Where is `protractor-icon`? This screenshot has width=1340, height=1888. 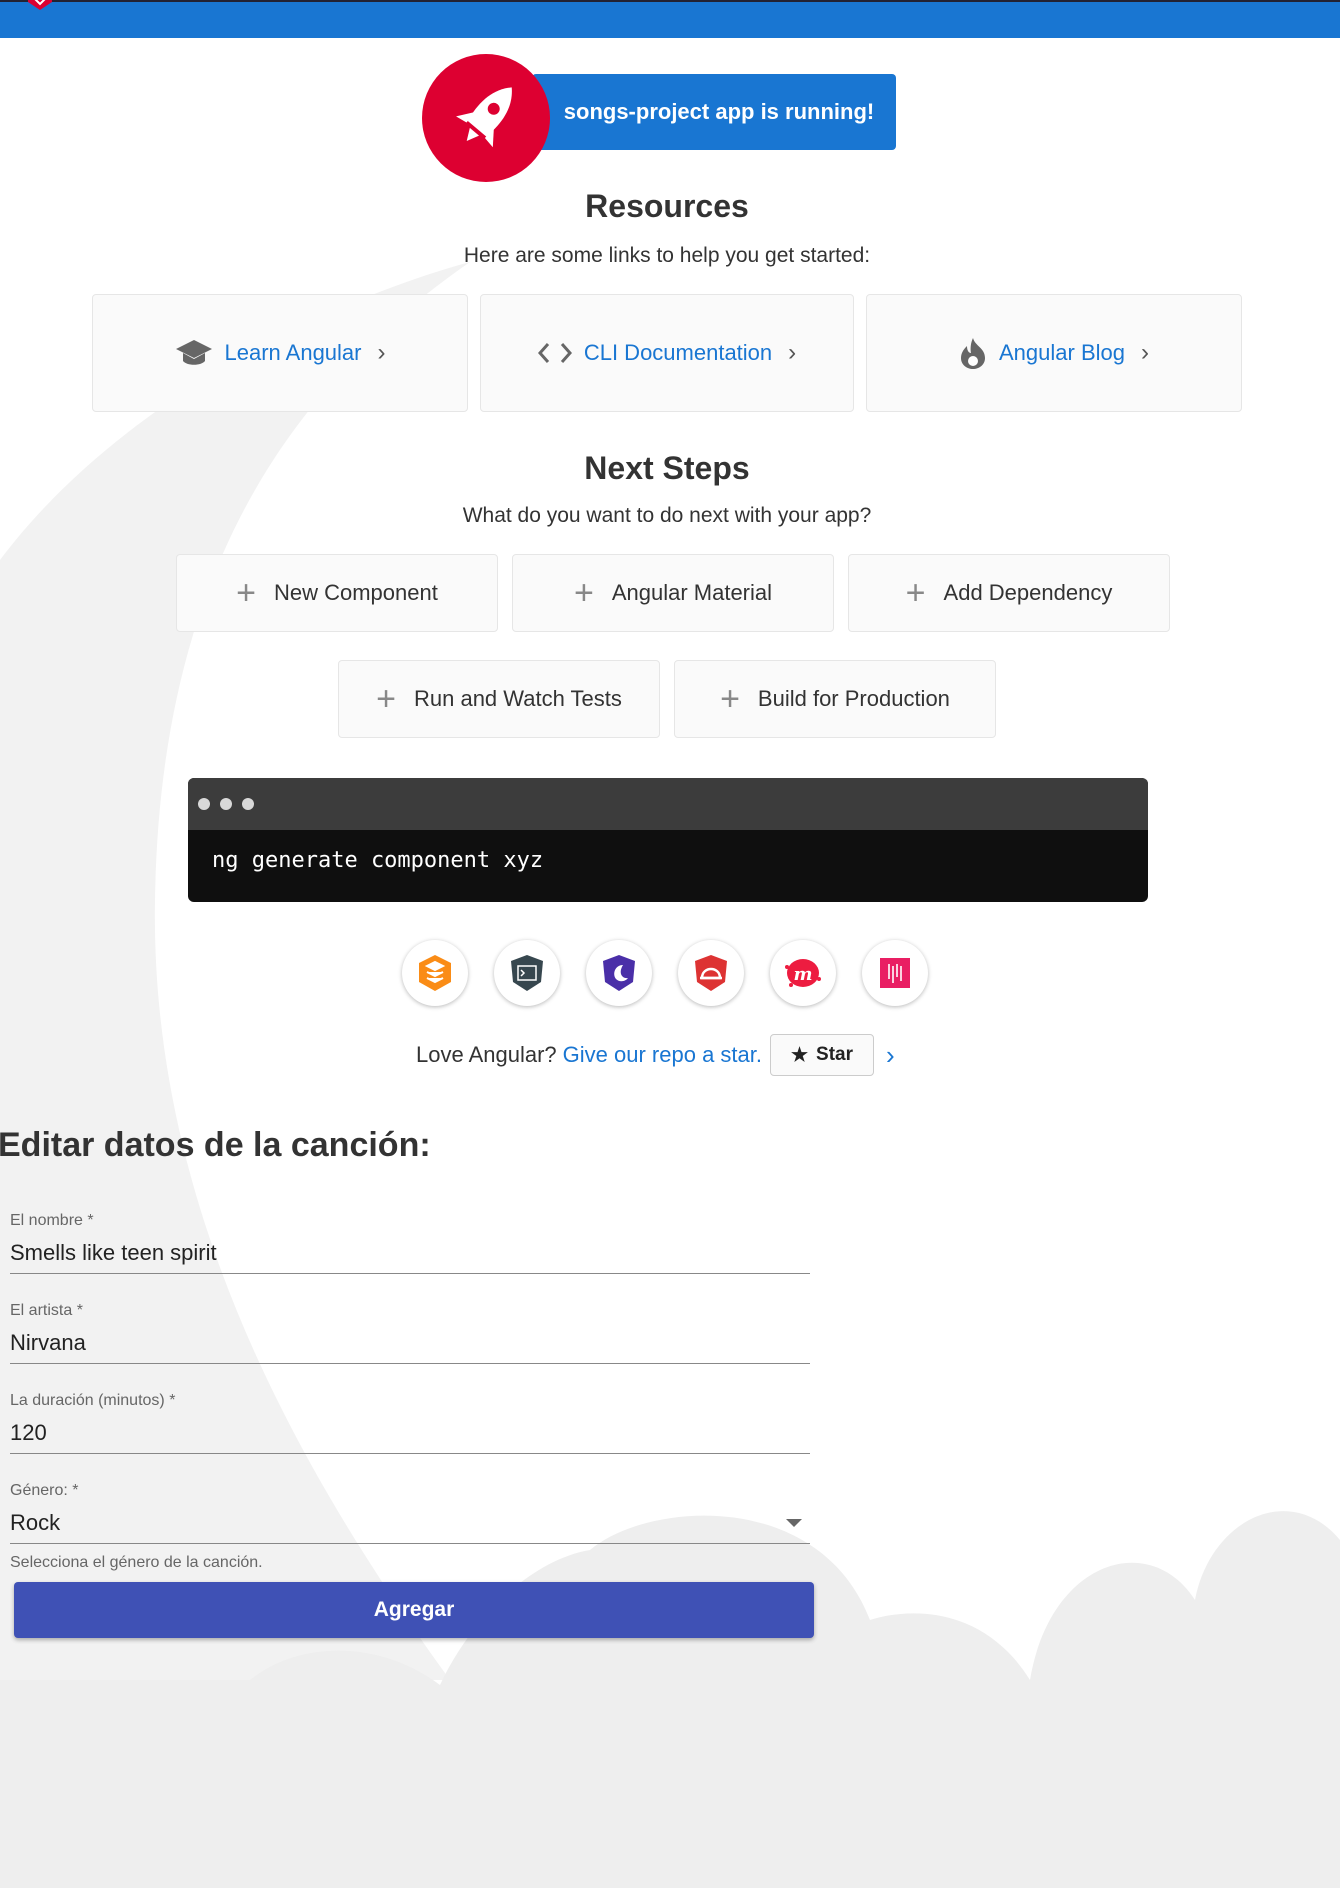 protractor-icon is located at coordinates (711, 973).